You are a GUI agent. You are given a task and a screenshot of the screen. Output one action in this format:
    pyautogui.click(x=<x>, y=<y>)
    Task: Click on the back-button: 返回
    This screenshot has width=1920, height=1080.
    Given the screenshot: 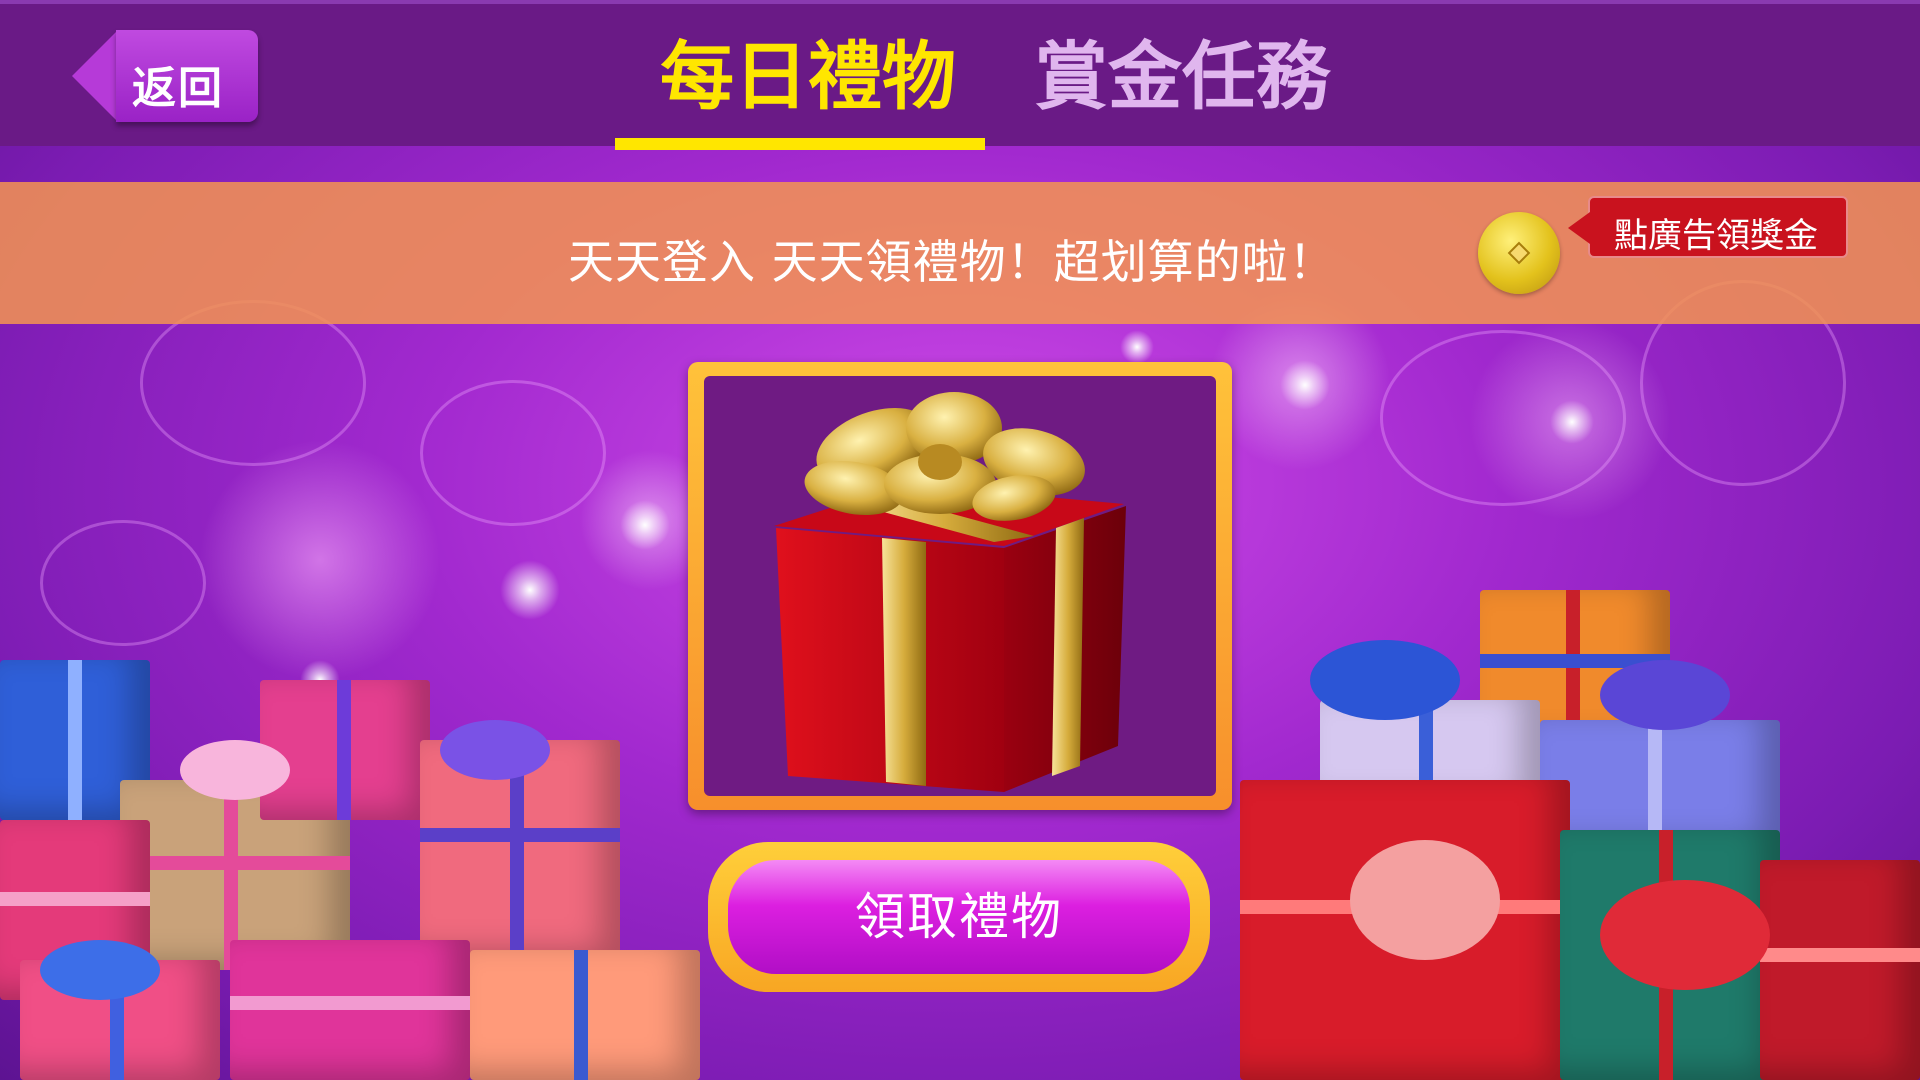 What is the action you would take?
    pyautogui.click(x=165, y=76)
    